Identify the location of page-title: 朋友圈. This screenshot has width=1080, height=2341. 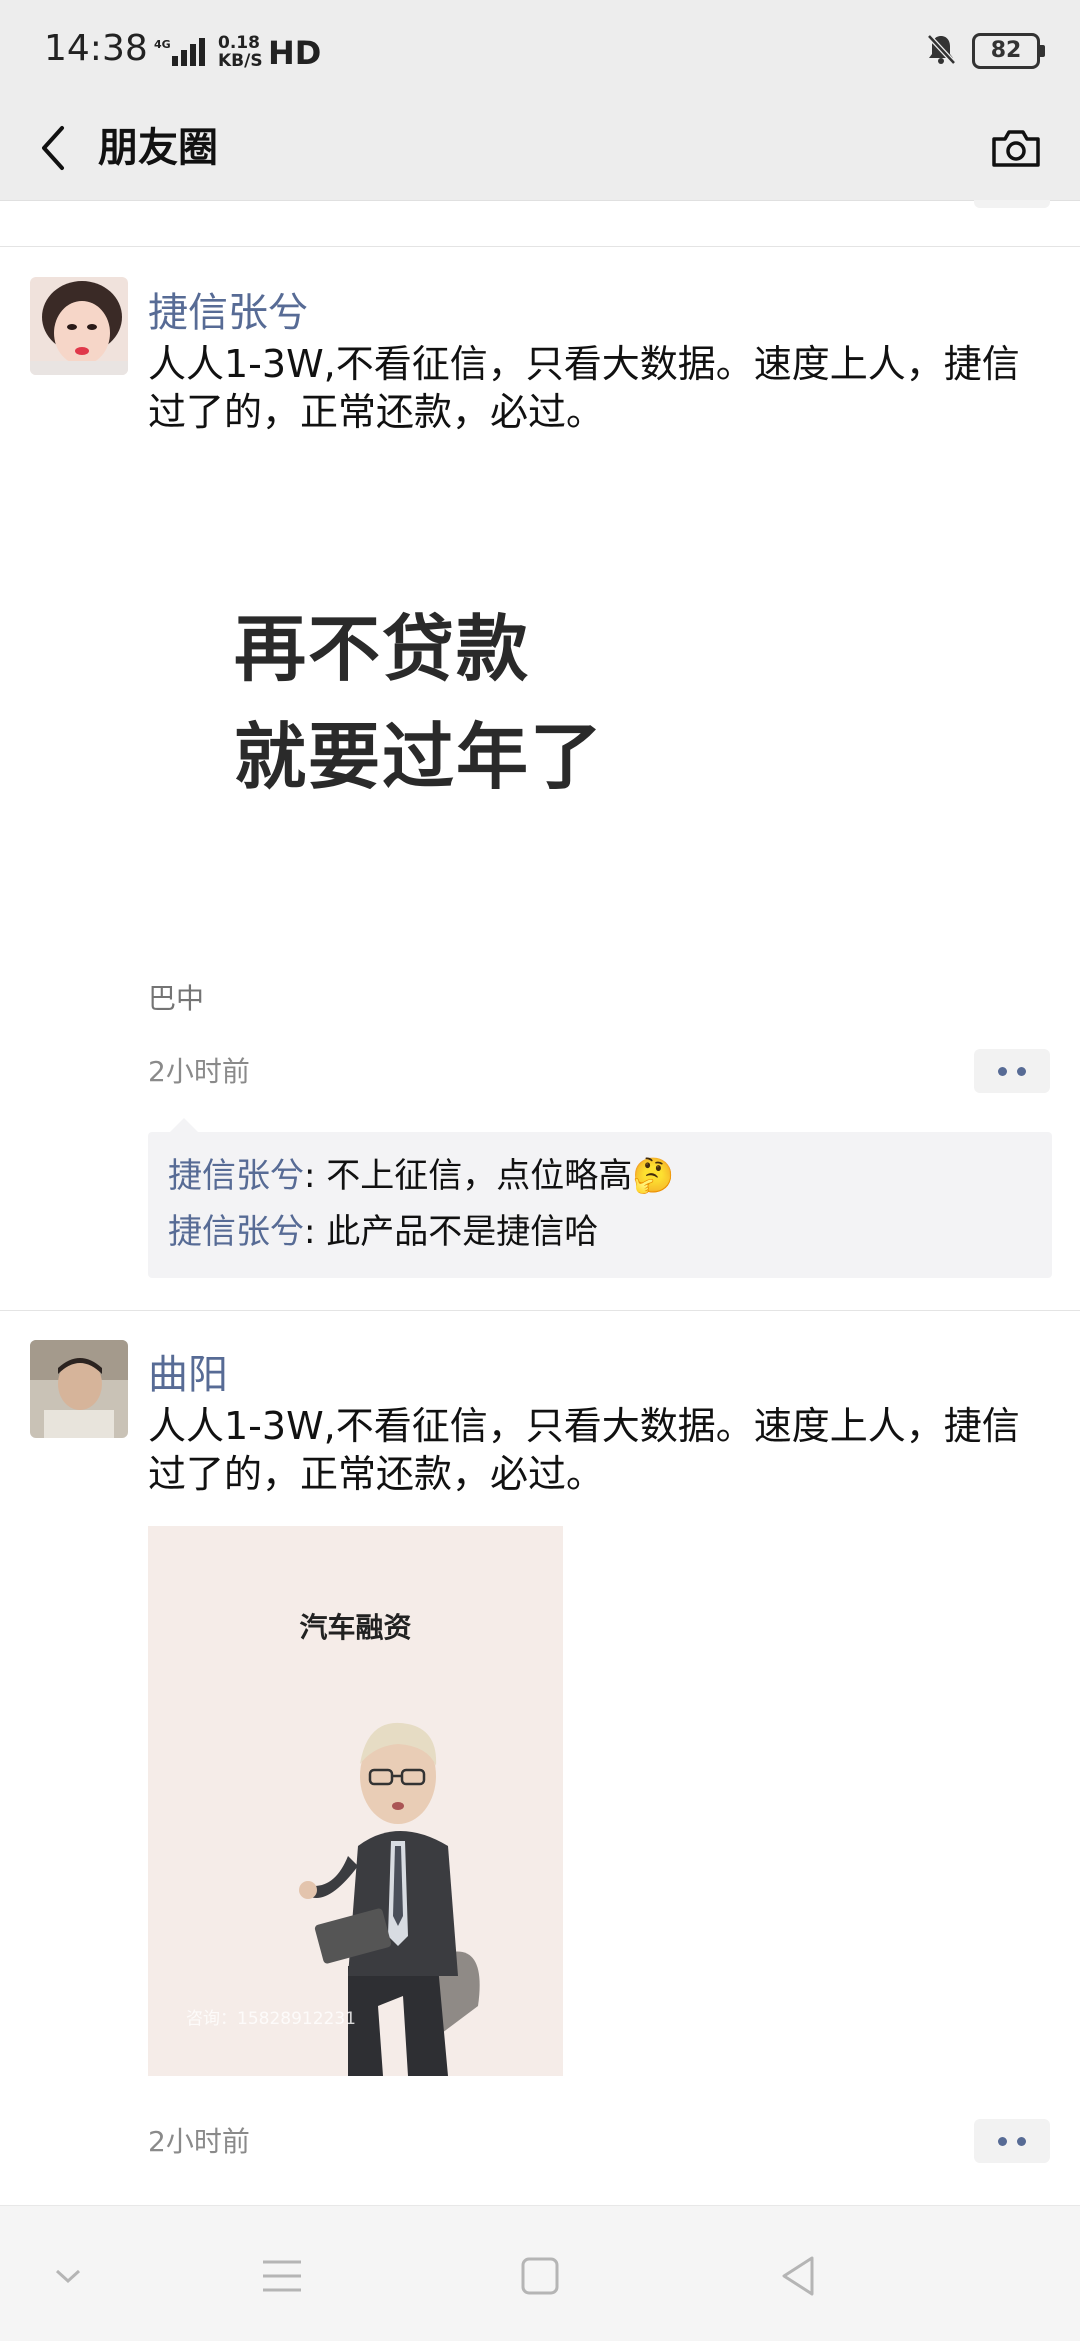
(158, 148).